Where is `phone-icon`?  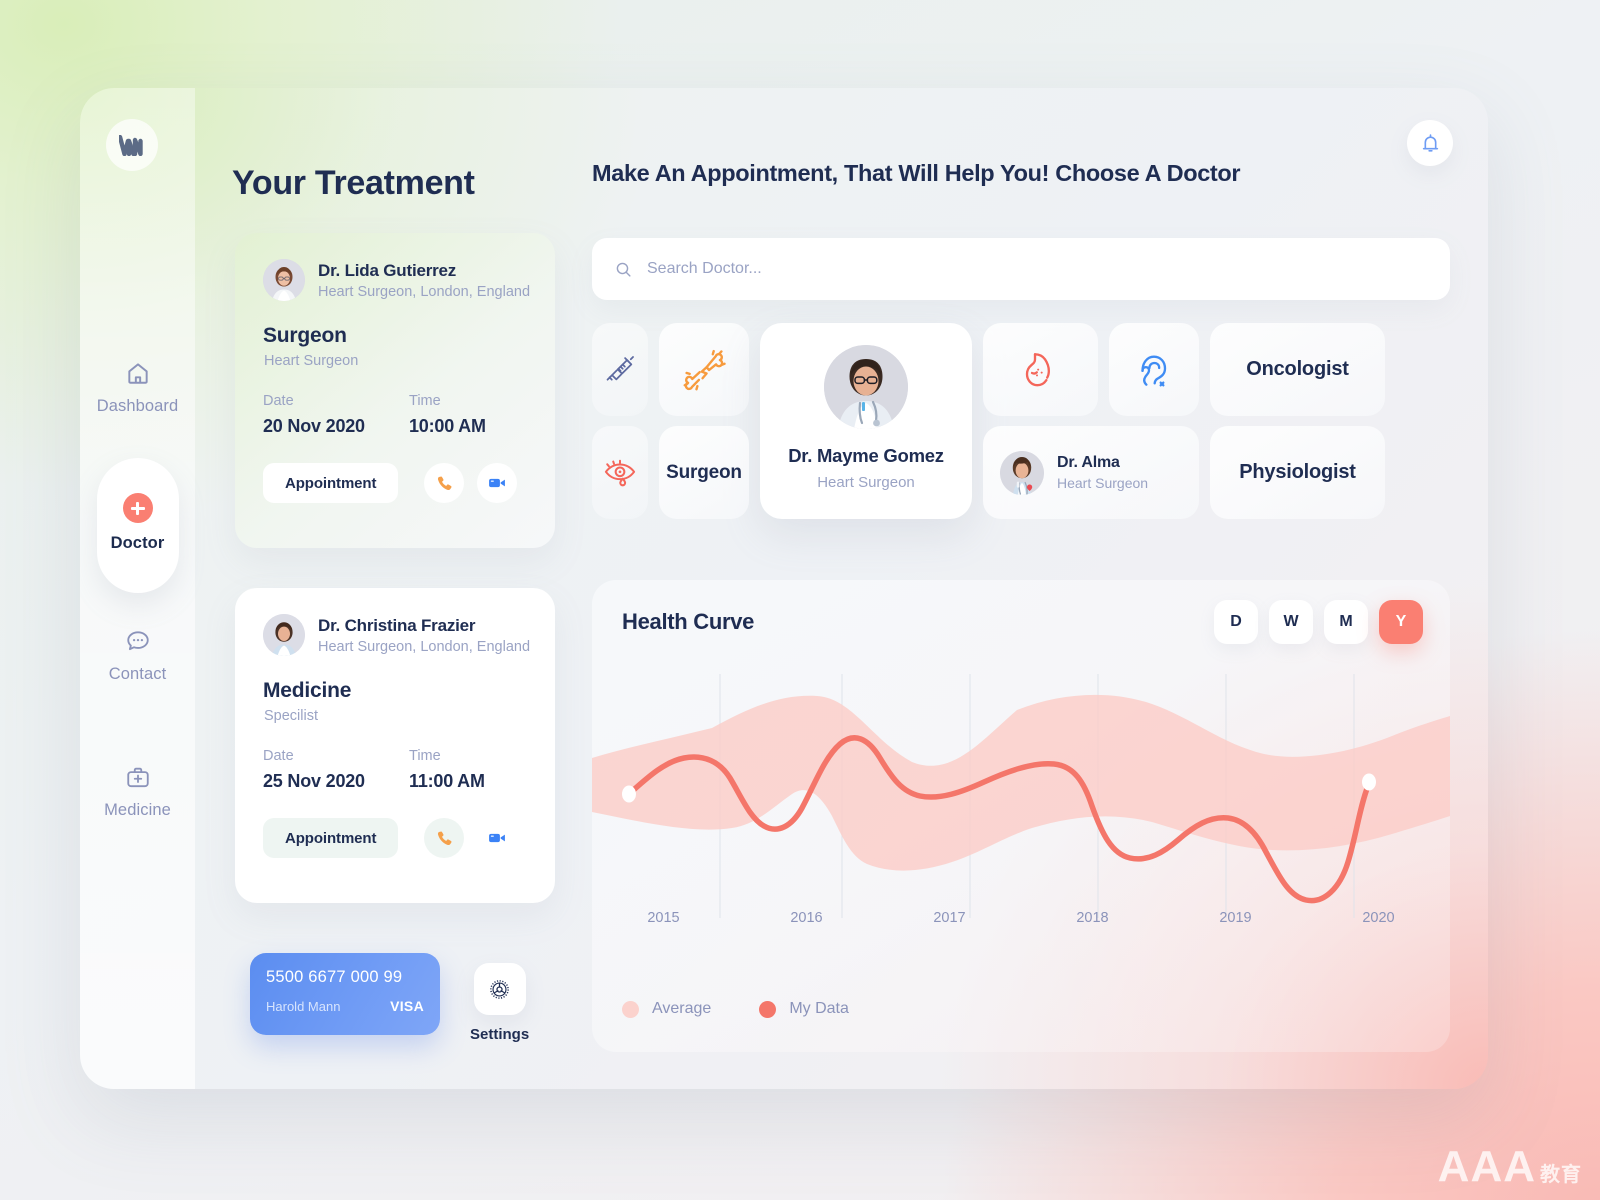 phone-icon is located at coordinates (444, 483).